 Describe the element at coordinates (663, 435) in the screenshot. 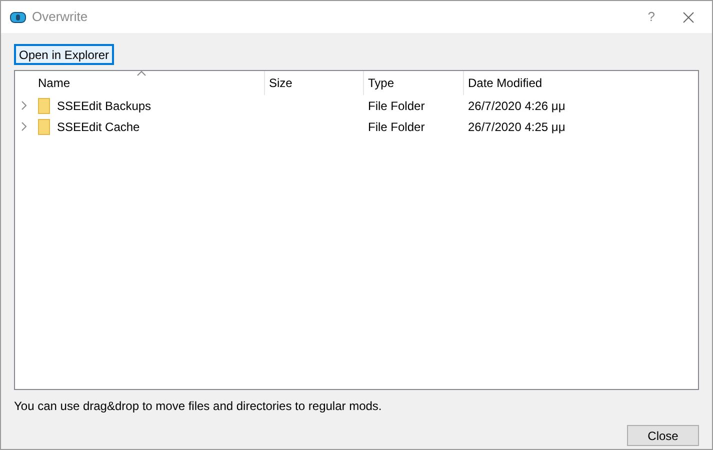

I see `close-button: Close` at that location.